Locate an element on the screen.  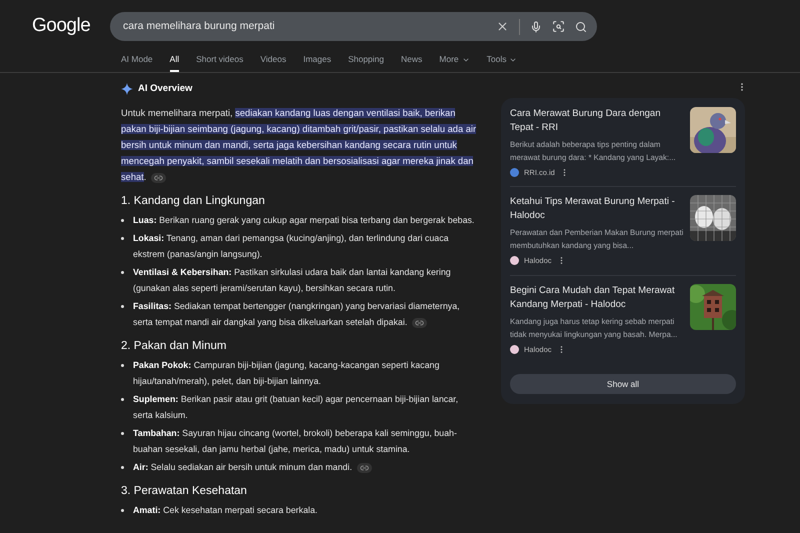
search-tab: Videos is located at coordinates (273, 62).